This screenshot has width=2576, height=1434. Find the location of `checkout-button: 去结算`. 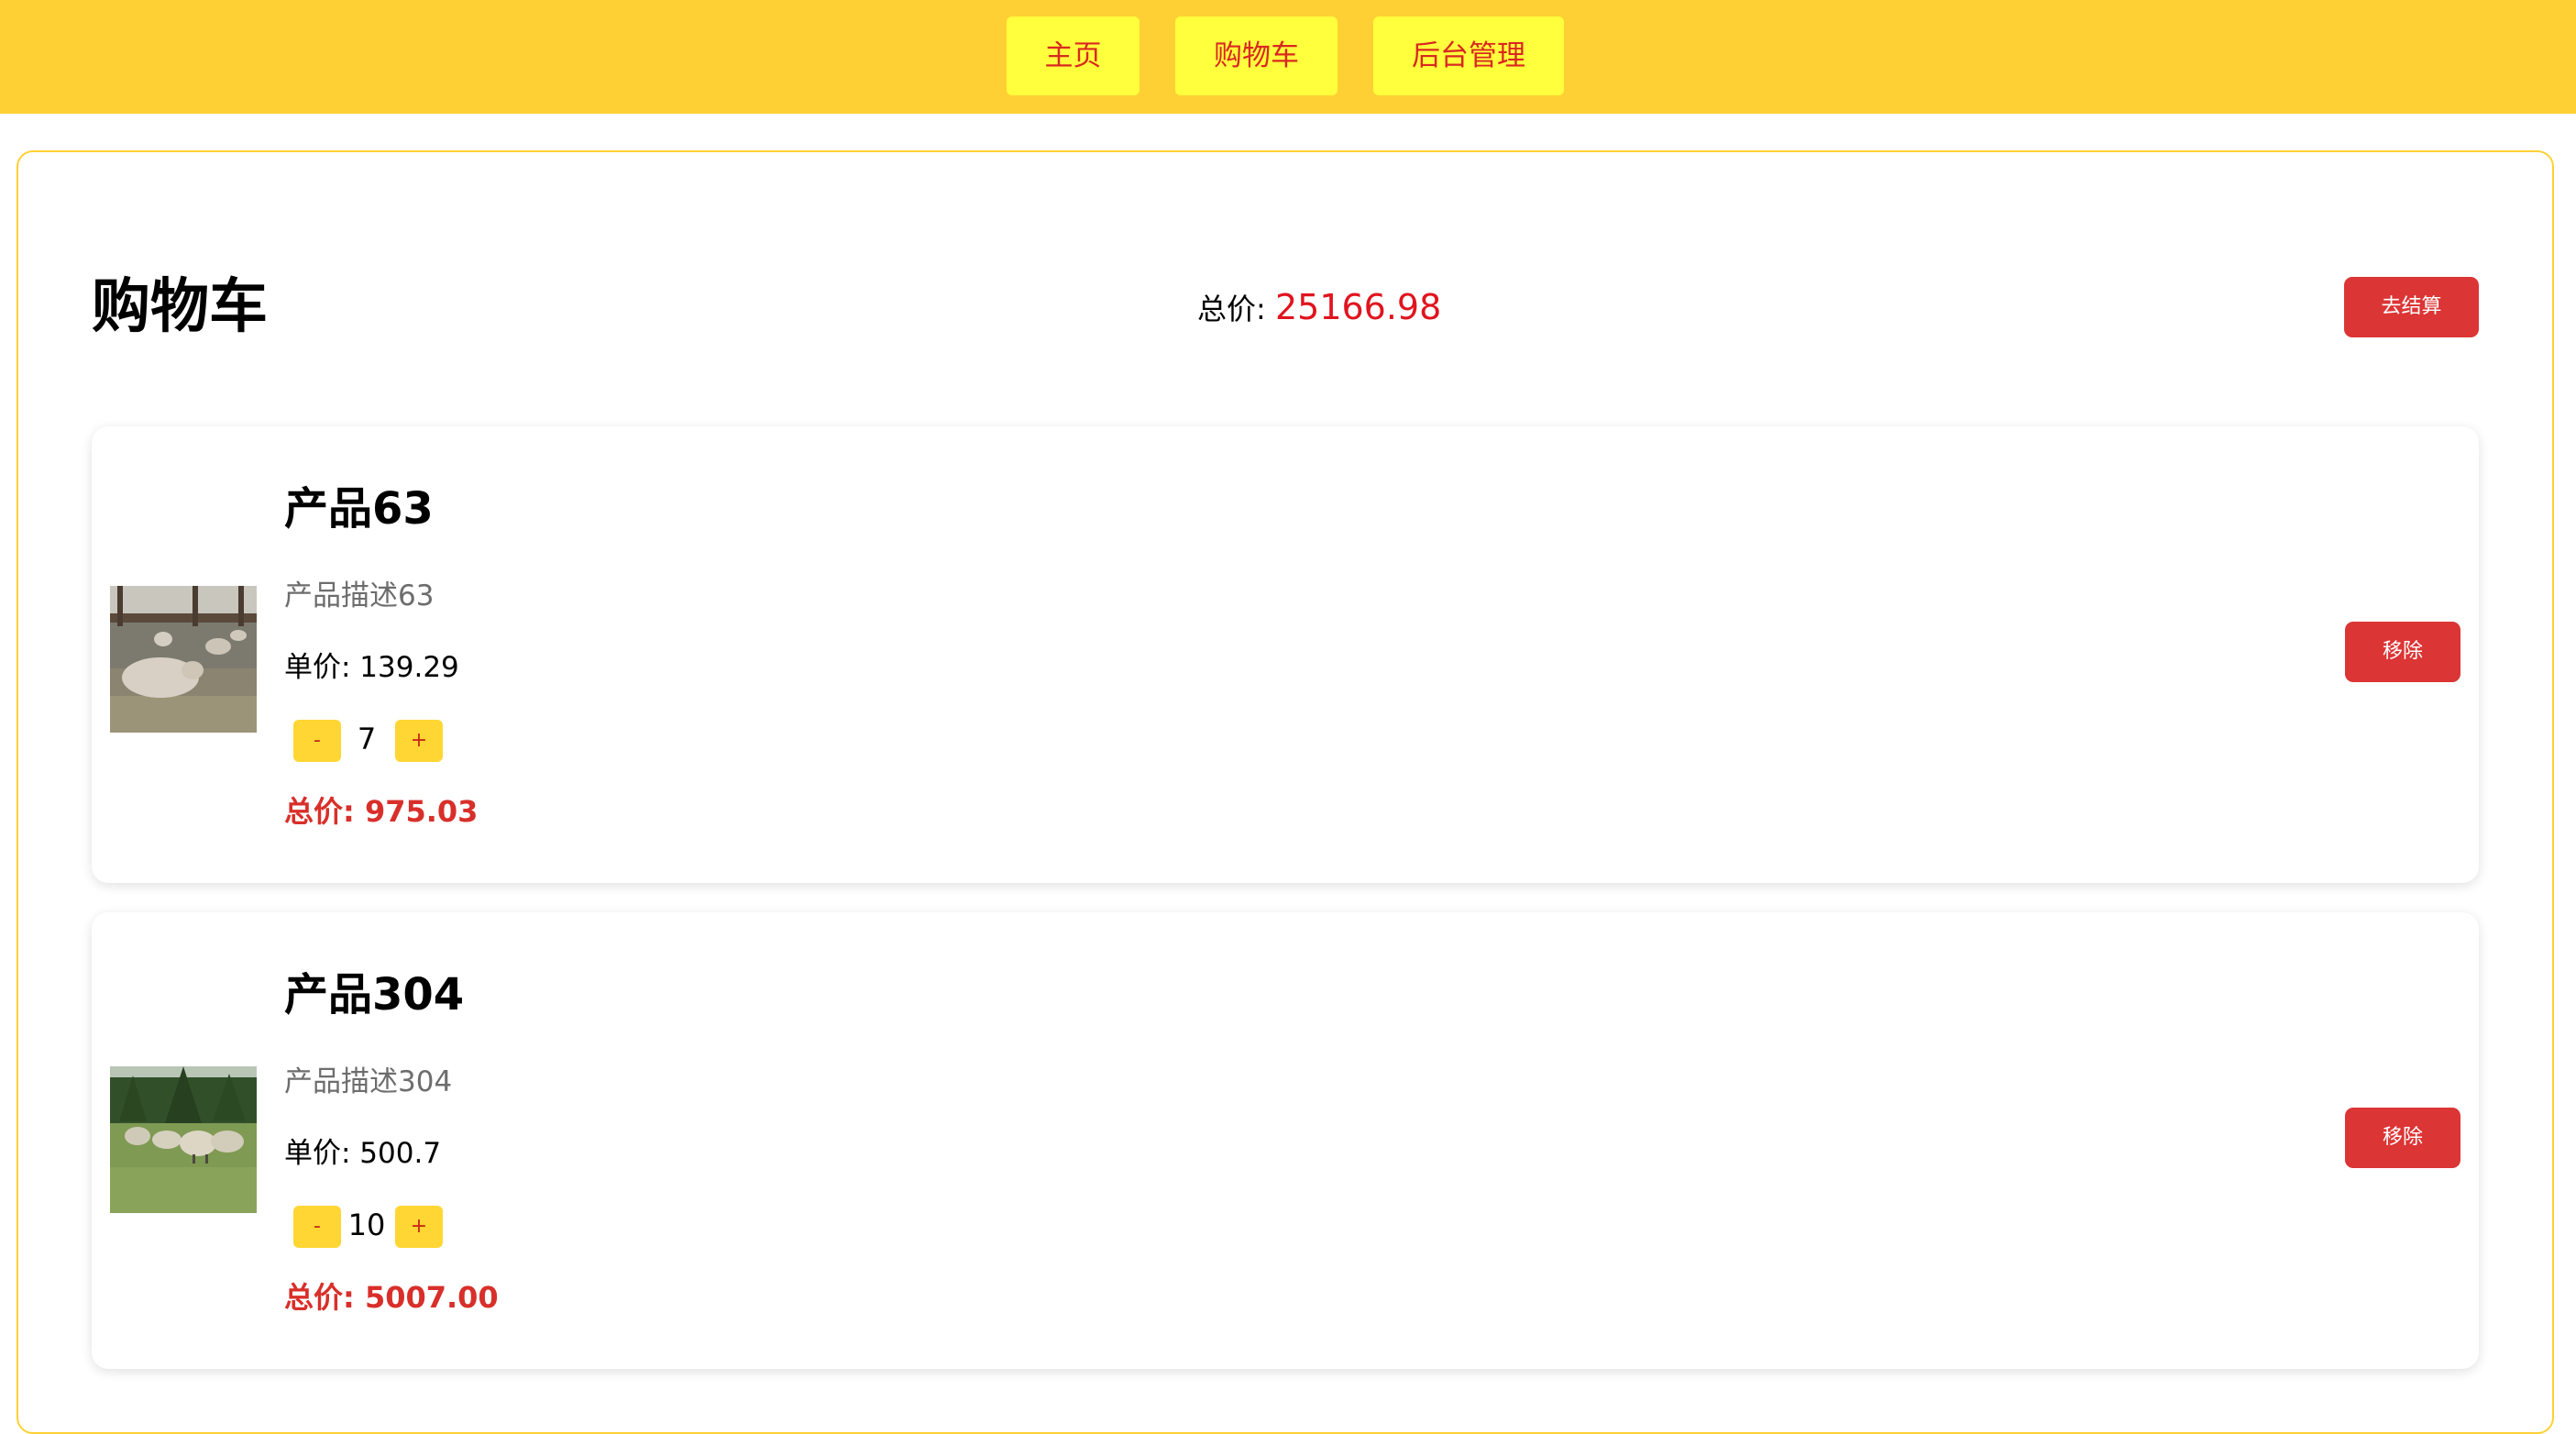

checkout-button: 去结算 is located at coordinates (2411, 307).